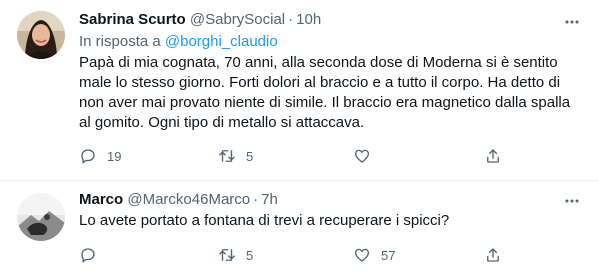 This screenshot has width=599, height=272. What do you see at coordinates (388, 255) in the screenshot?
I see `like-count: 57` at bounding box center [388, 255].